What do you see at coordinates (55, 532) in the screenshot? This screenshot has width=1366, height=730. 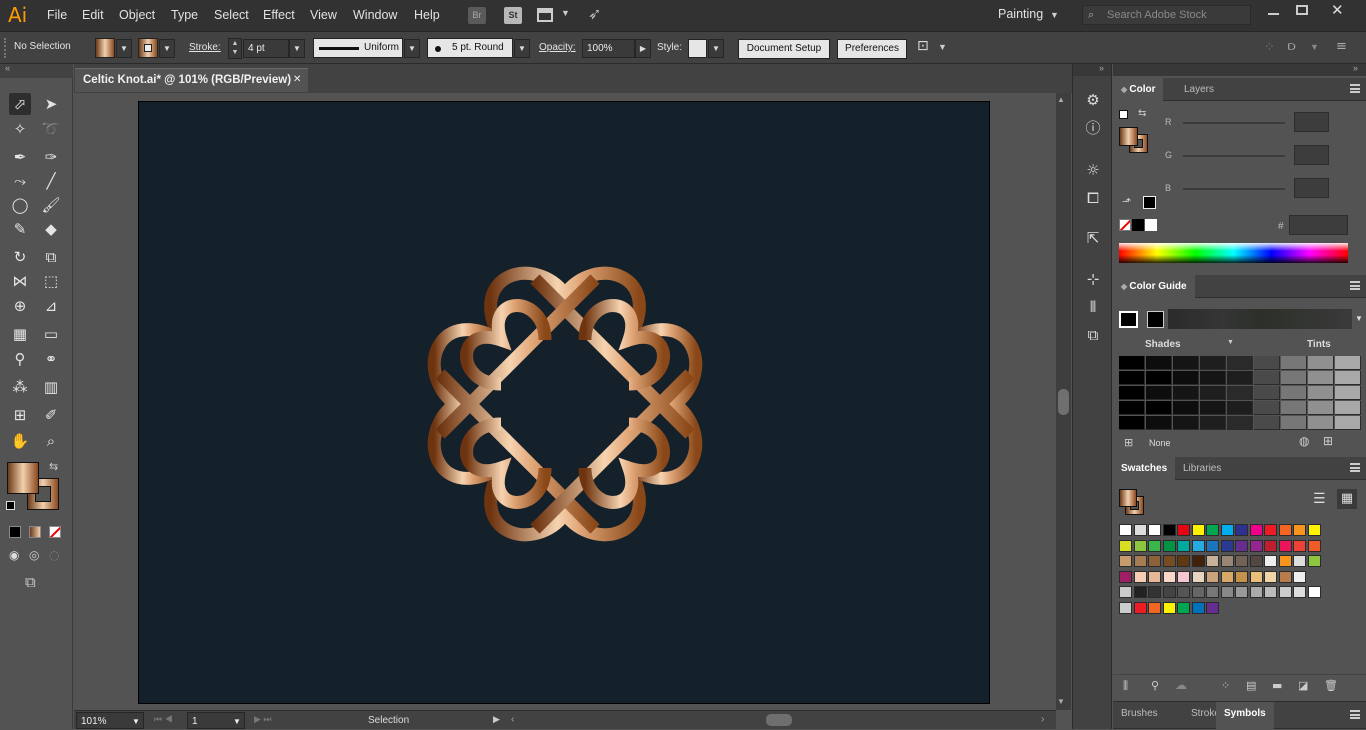 I see `none-mode-icon` at bounding box center [55, 532].